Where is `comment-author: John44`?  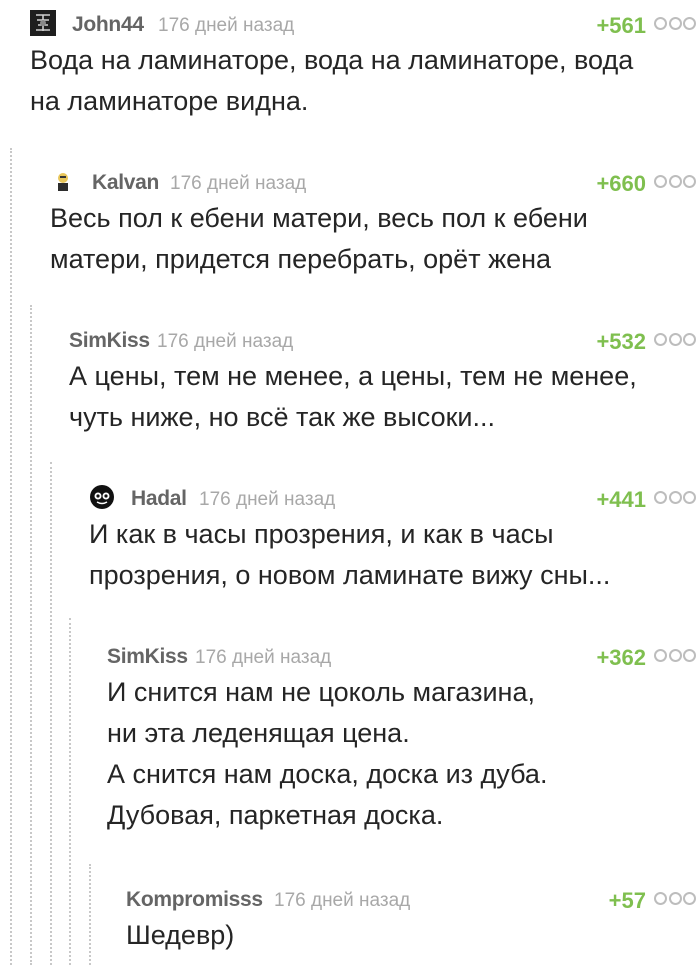 comment-author: John44 is located at coordinates (108, 25).